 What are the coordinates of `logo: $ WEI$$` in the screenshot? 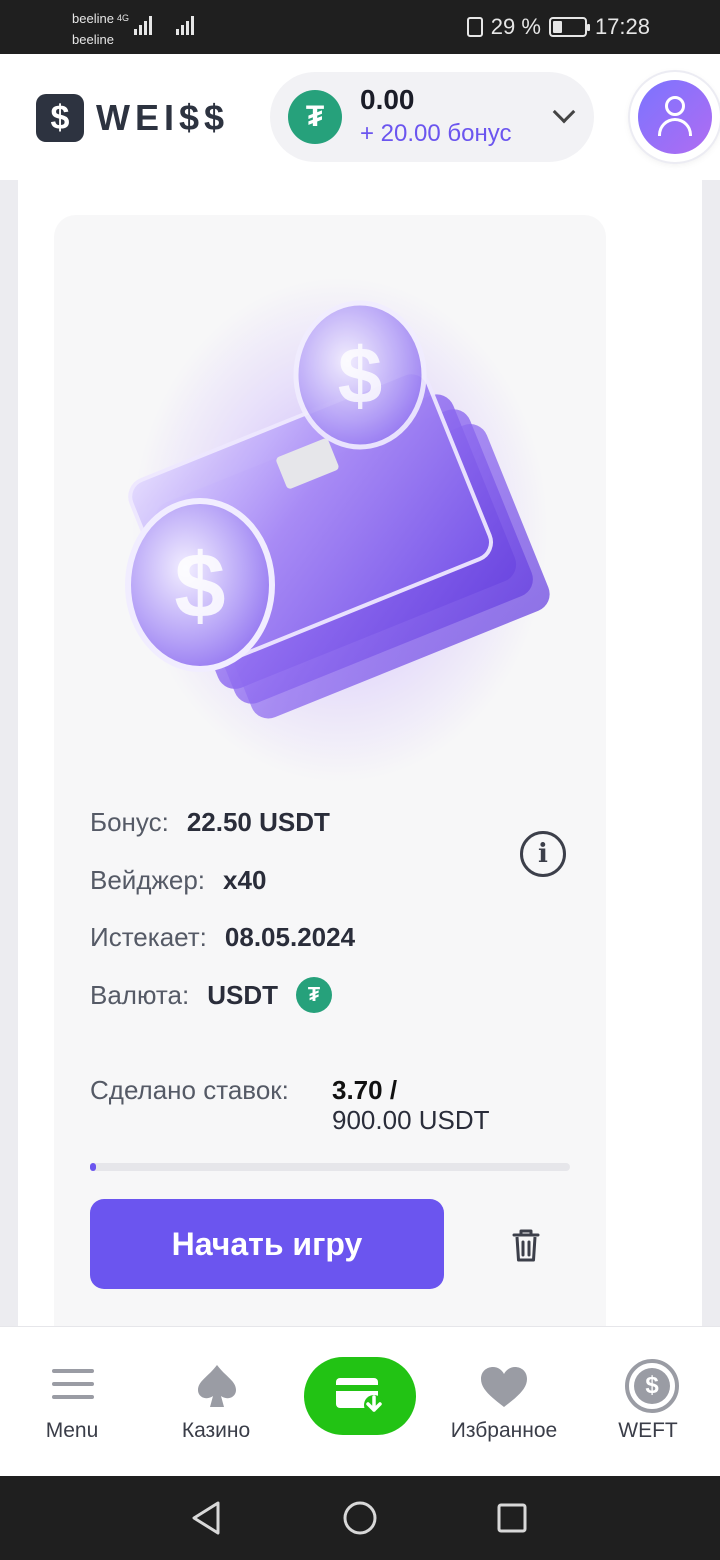 It's located at (132, 118).